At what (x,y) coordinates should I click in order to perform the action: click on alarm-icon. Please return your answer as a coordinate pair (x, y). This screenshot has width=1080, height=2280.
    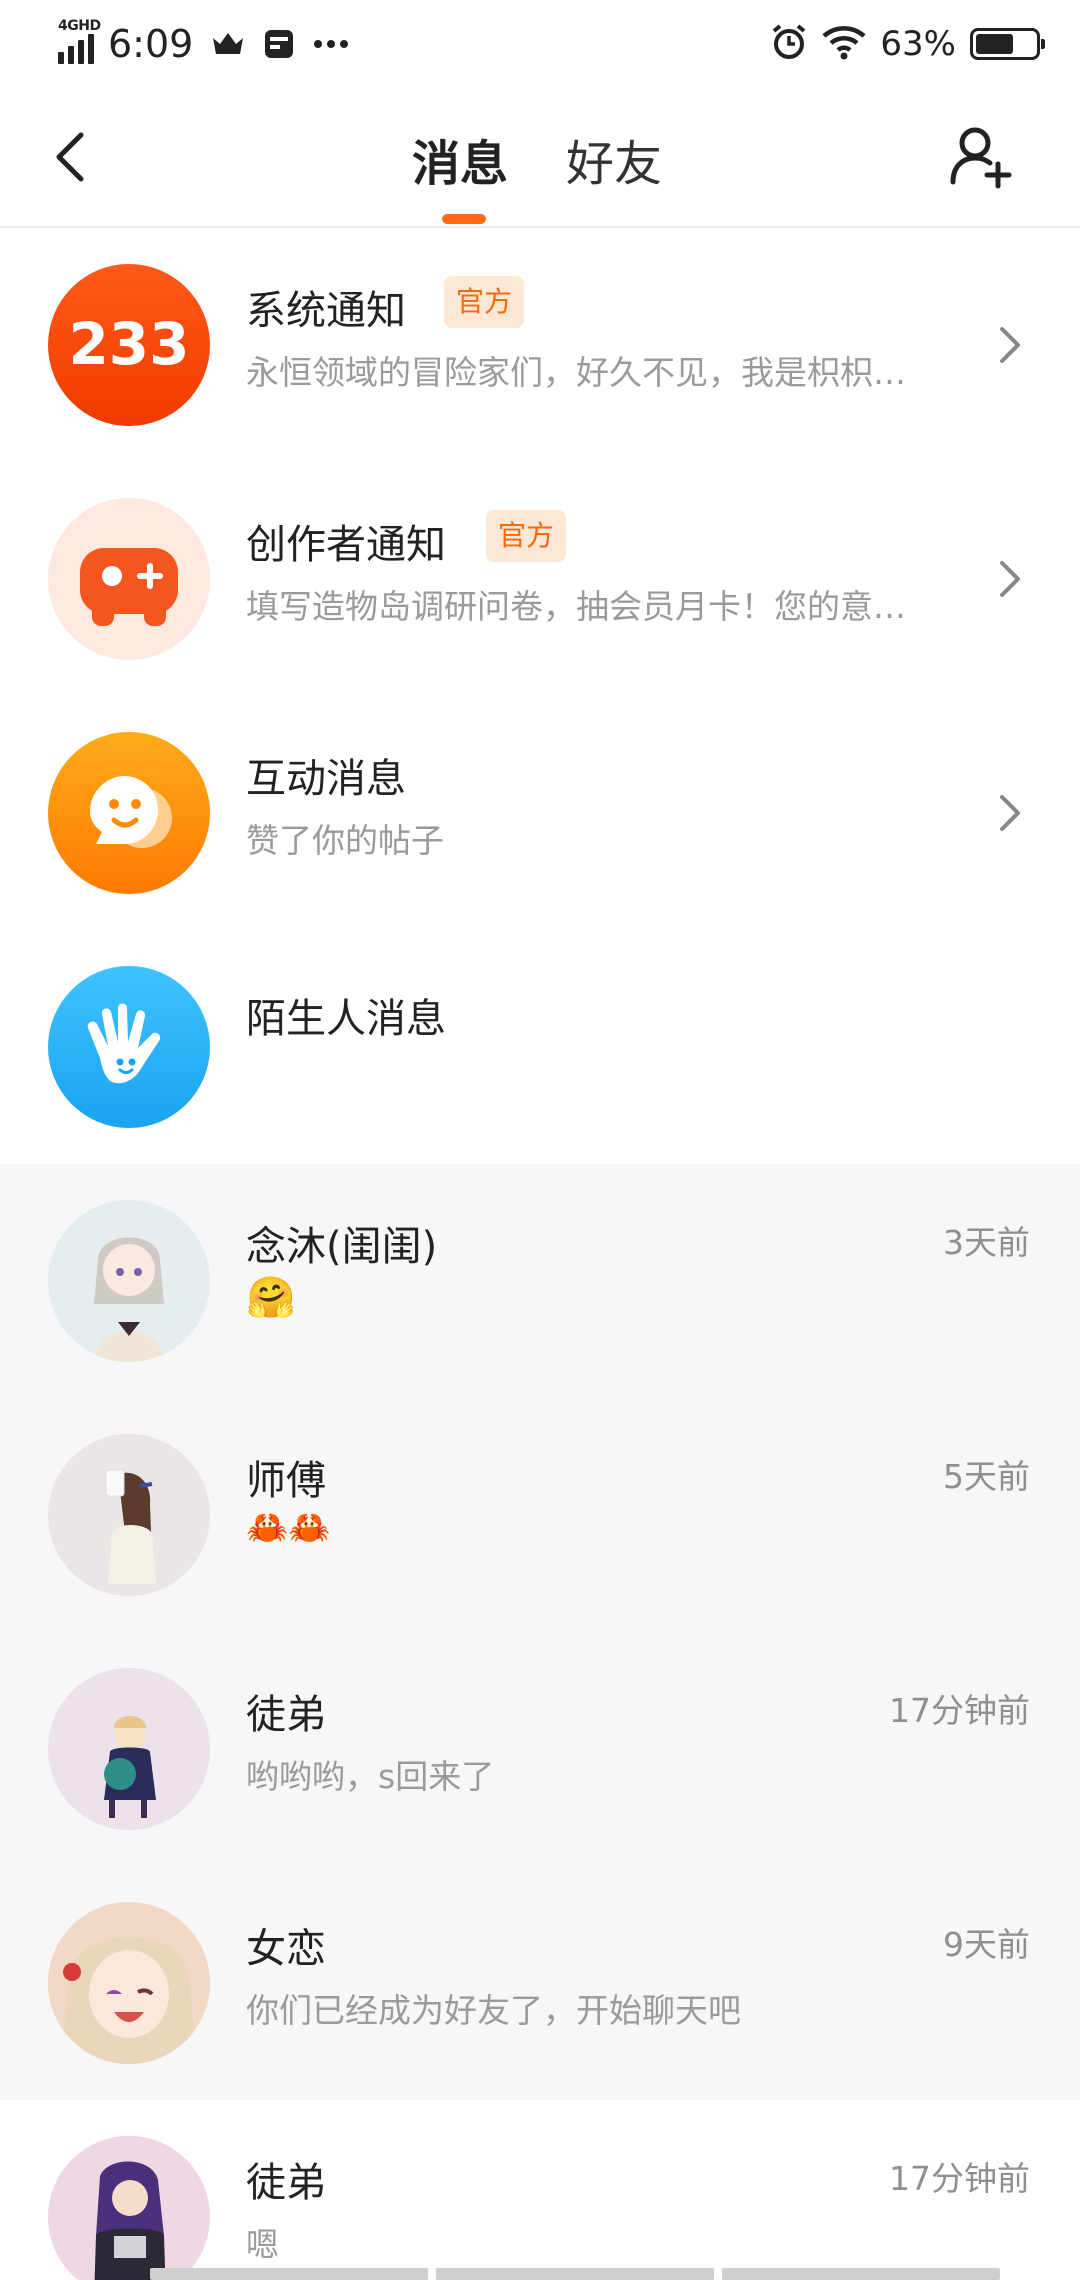
    Looking at the image, I should click on (789, 44).